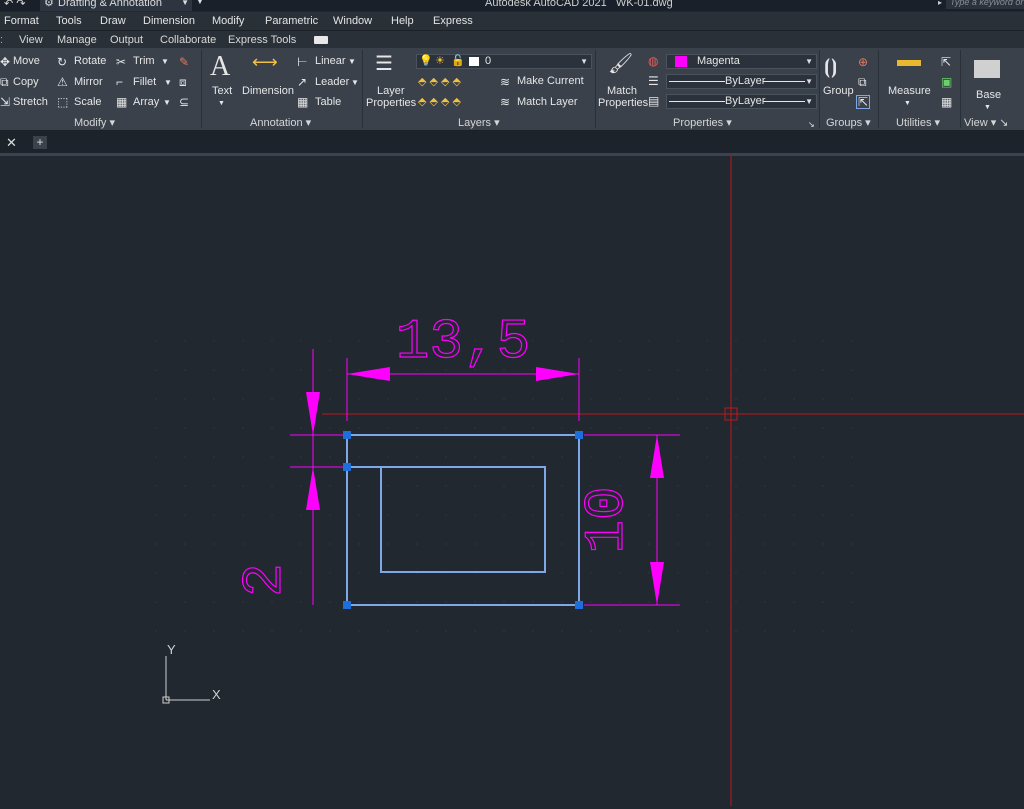 This screenshot has height=809, width=1024. I want to click on dimension-icon: ⟷, so click(265, 62).